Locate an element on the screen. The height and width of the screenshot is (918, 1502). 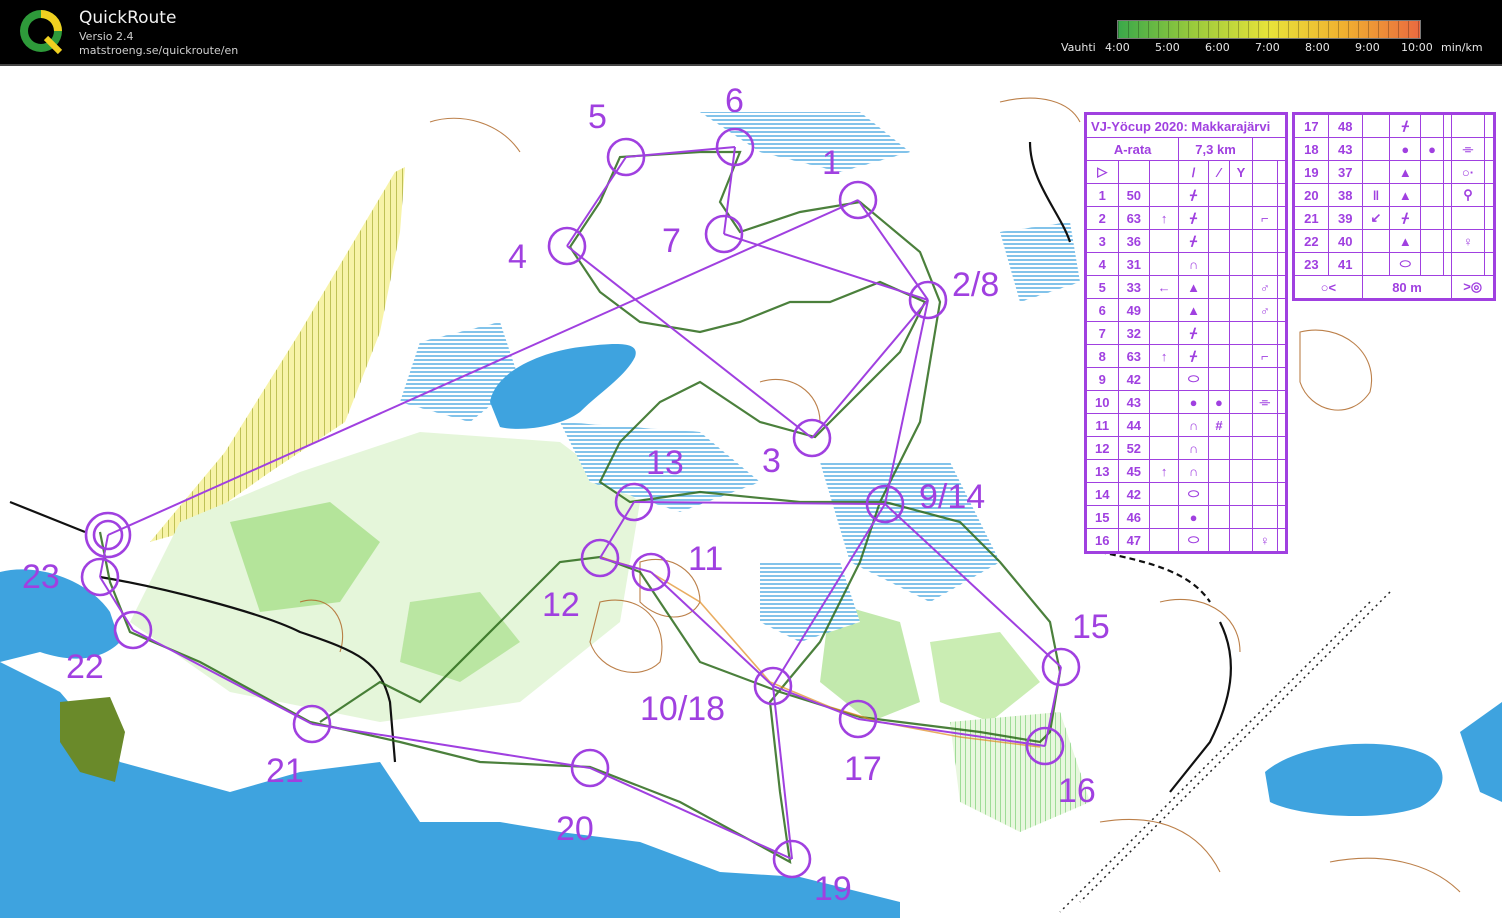
green-vegetation is located at coordinates (985, 677).